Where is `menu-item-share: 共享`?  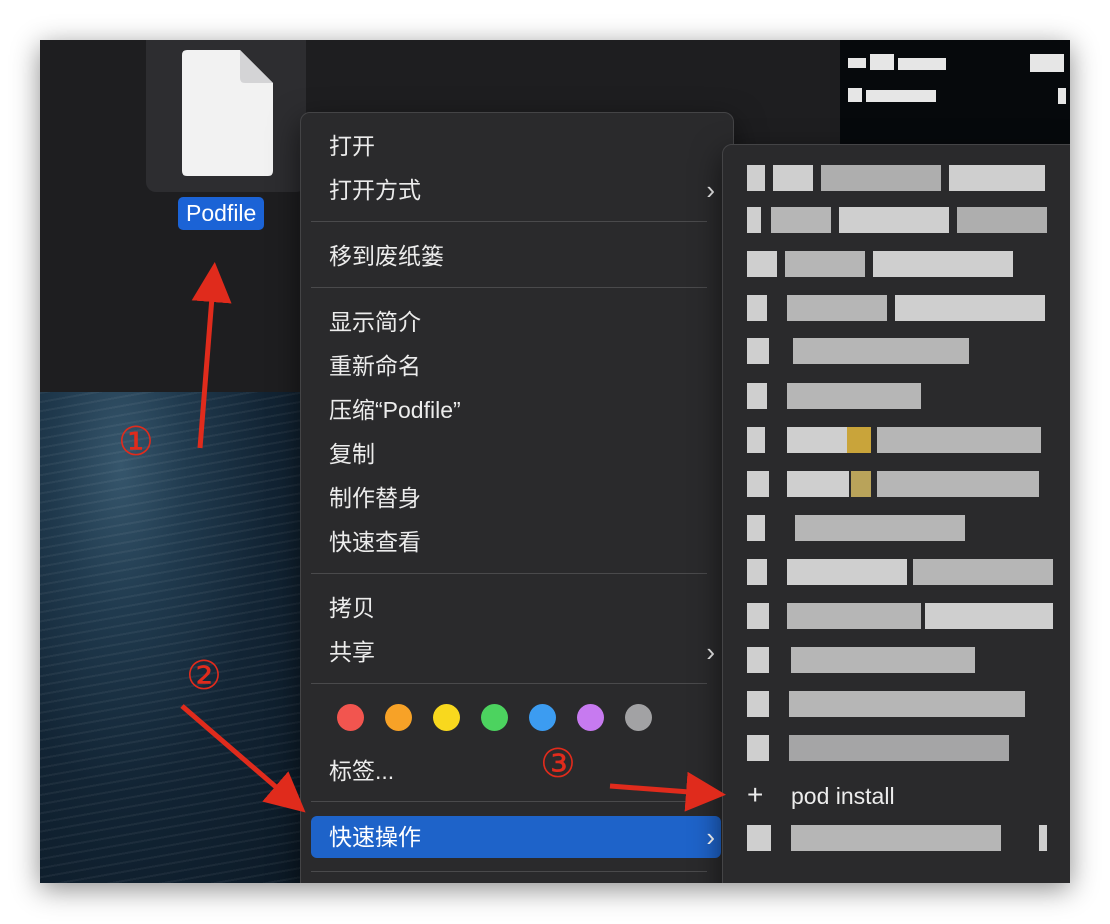
menu-item-share: 共享 is located at coordinates (352, 652).